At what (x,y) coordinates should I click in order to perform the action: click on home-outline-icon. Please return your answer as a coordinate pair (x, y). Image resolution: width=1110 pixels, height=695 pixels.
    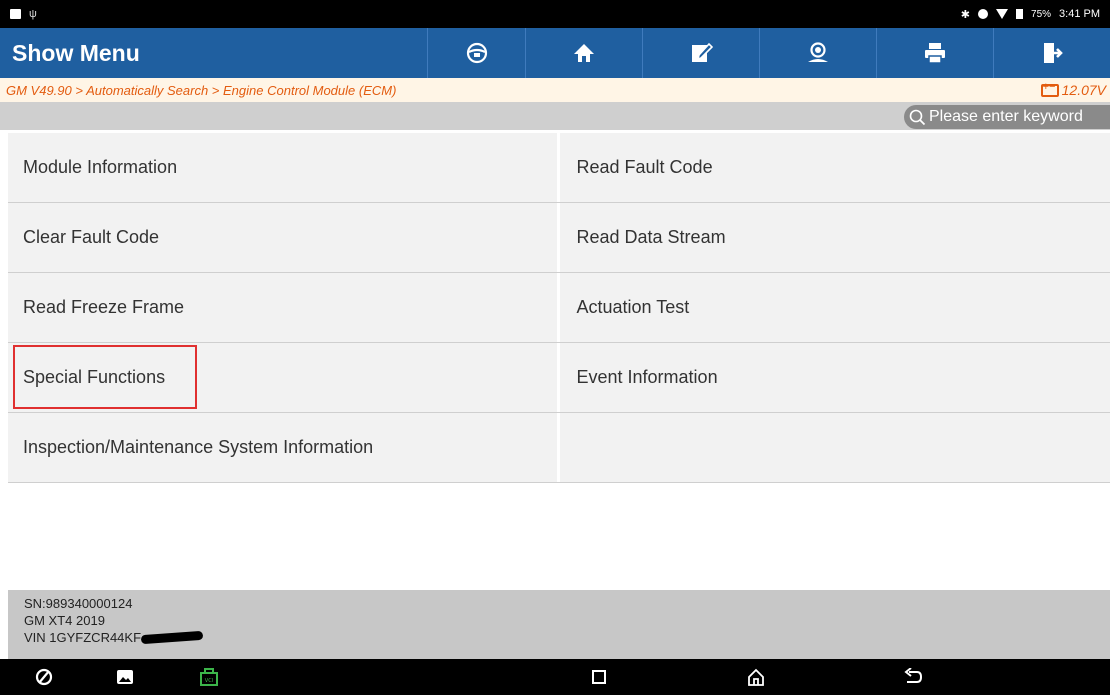
    Looking at the image, I should click on (756, 677).